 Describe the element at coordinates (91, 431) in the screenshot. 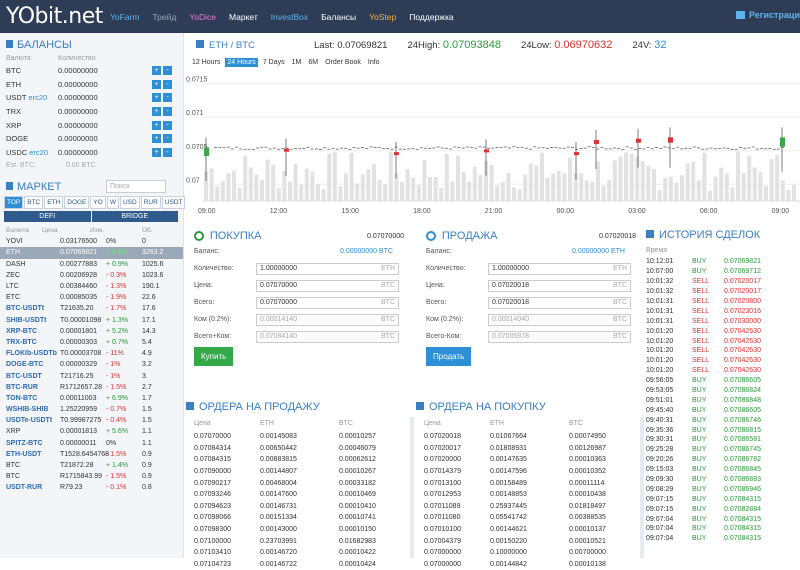

I see `market-row: XRP 0.00001813 + 5.6% 1.1` at that location.